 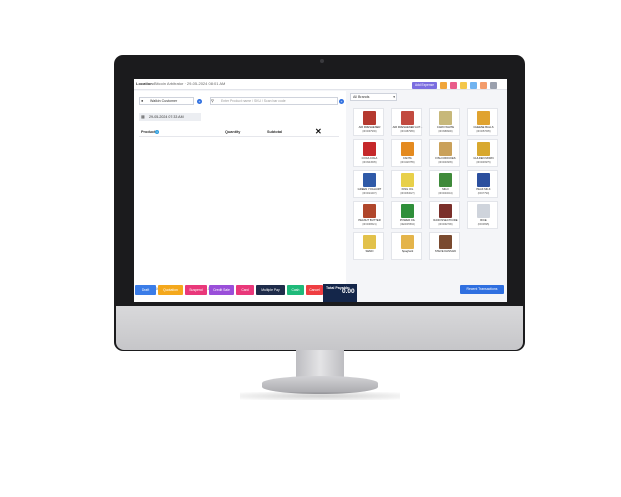 I want to click on product-card: AIR FRESHENER (0F0097936), so click(x=368, y=122).